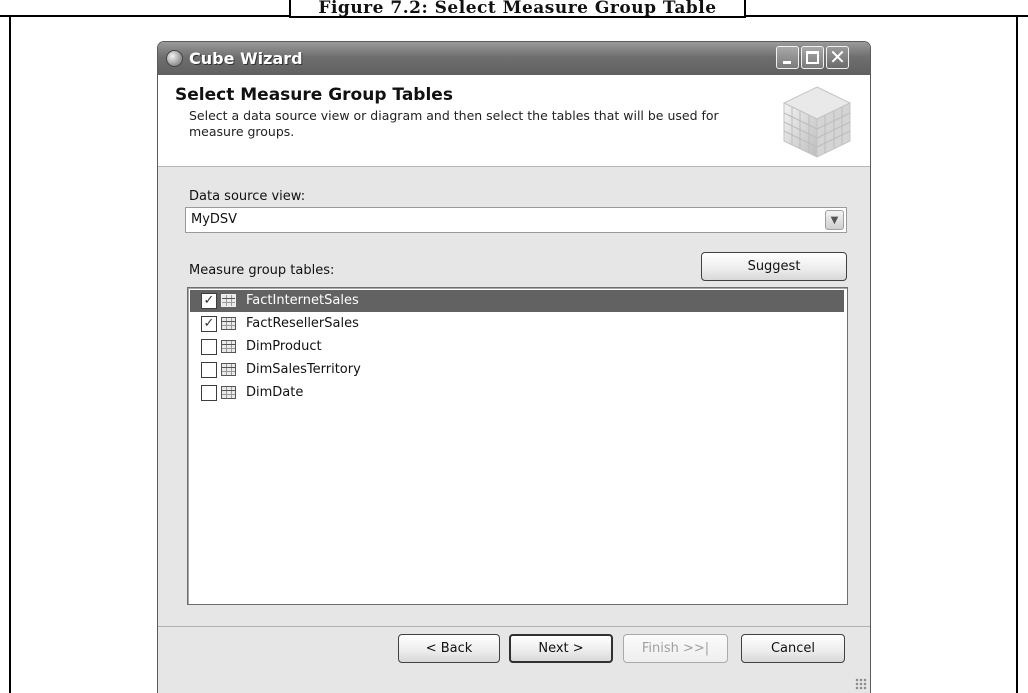 This screenshot has width=1028, height=693. Describe the element at coordinates (514, 626) in the screenshot. I see `footer-divider` at that location.